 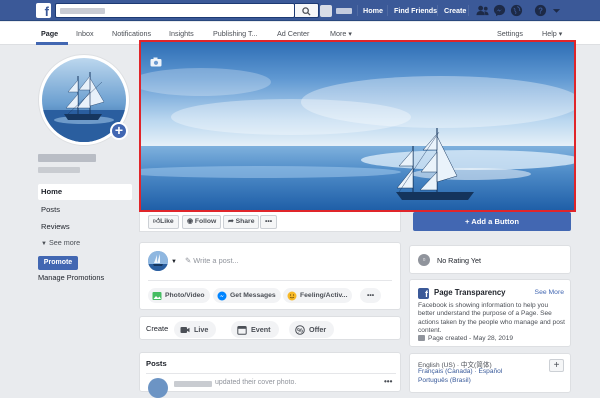 I want to click on nav-find-friends: Find Friends, so click(x=415, y=10).